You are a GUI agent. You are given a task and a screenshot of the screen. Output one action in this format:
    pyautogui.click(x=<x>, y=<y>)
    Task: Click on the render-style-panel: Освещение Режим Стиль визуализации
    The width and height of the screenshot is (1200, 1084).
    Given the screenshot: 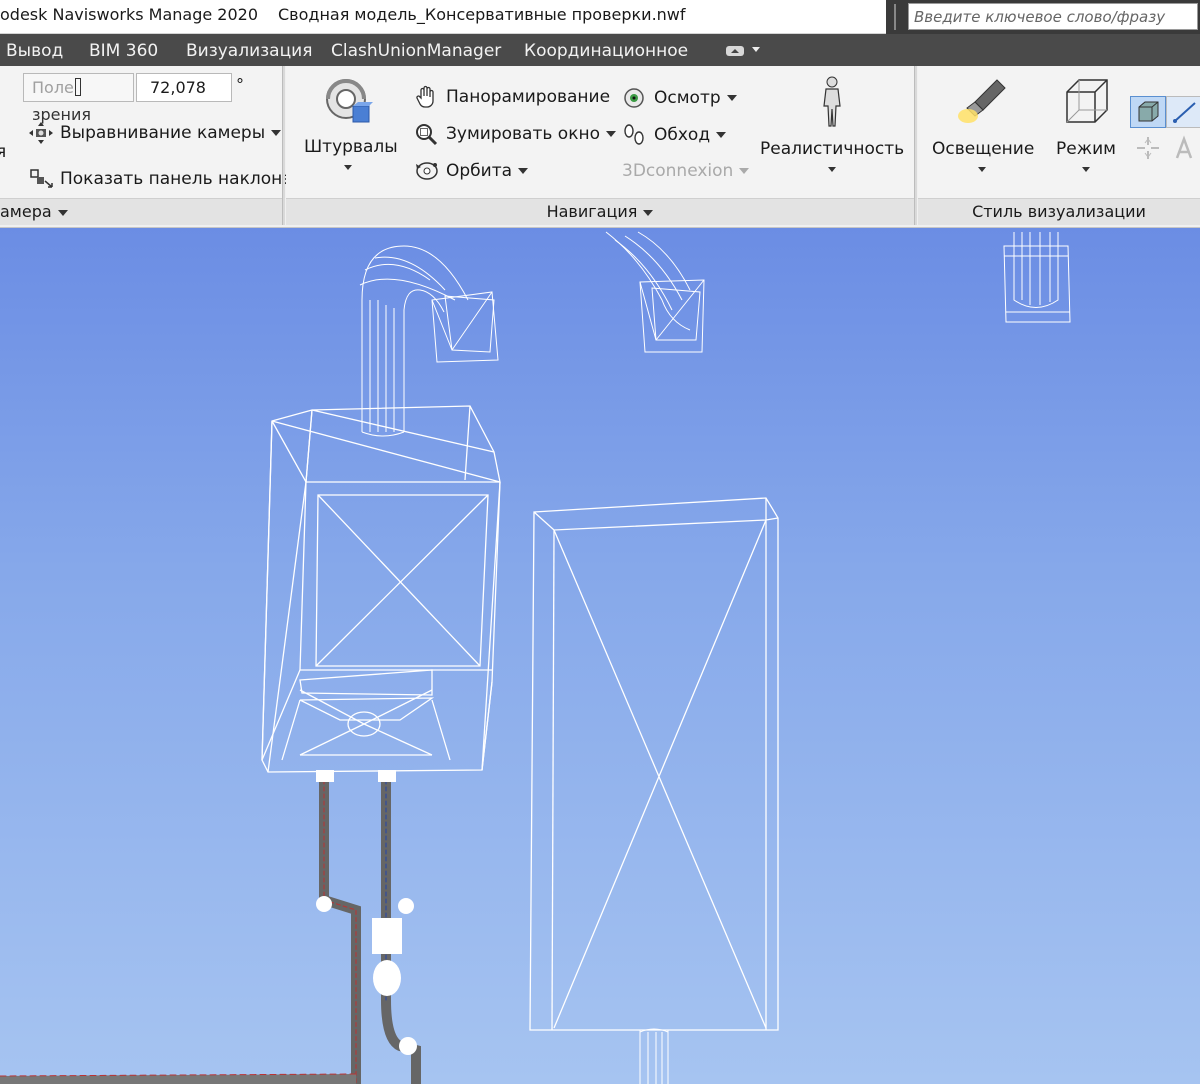 What is the action you would take?
    pyautogui.click(x=1059, y=145)
    